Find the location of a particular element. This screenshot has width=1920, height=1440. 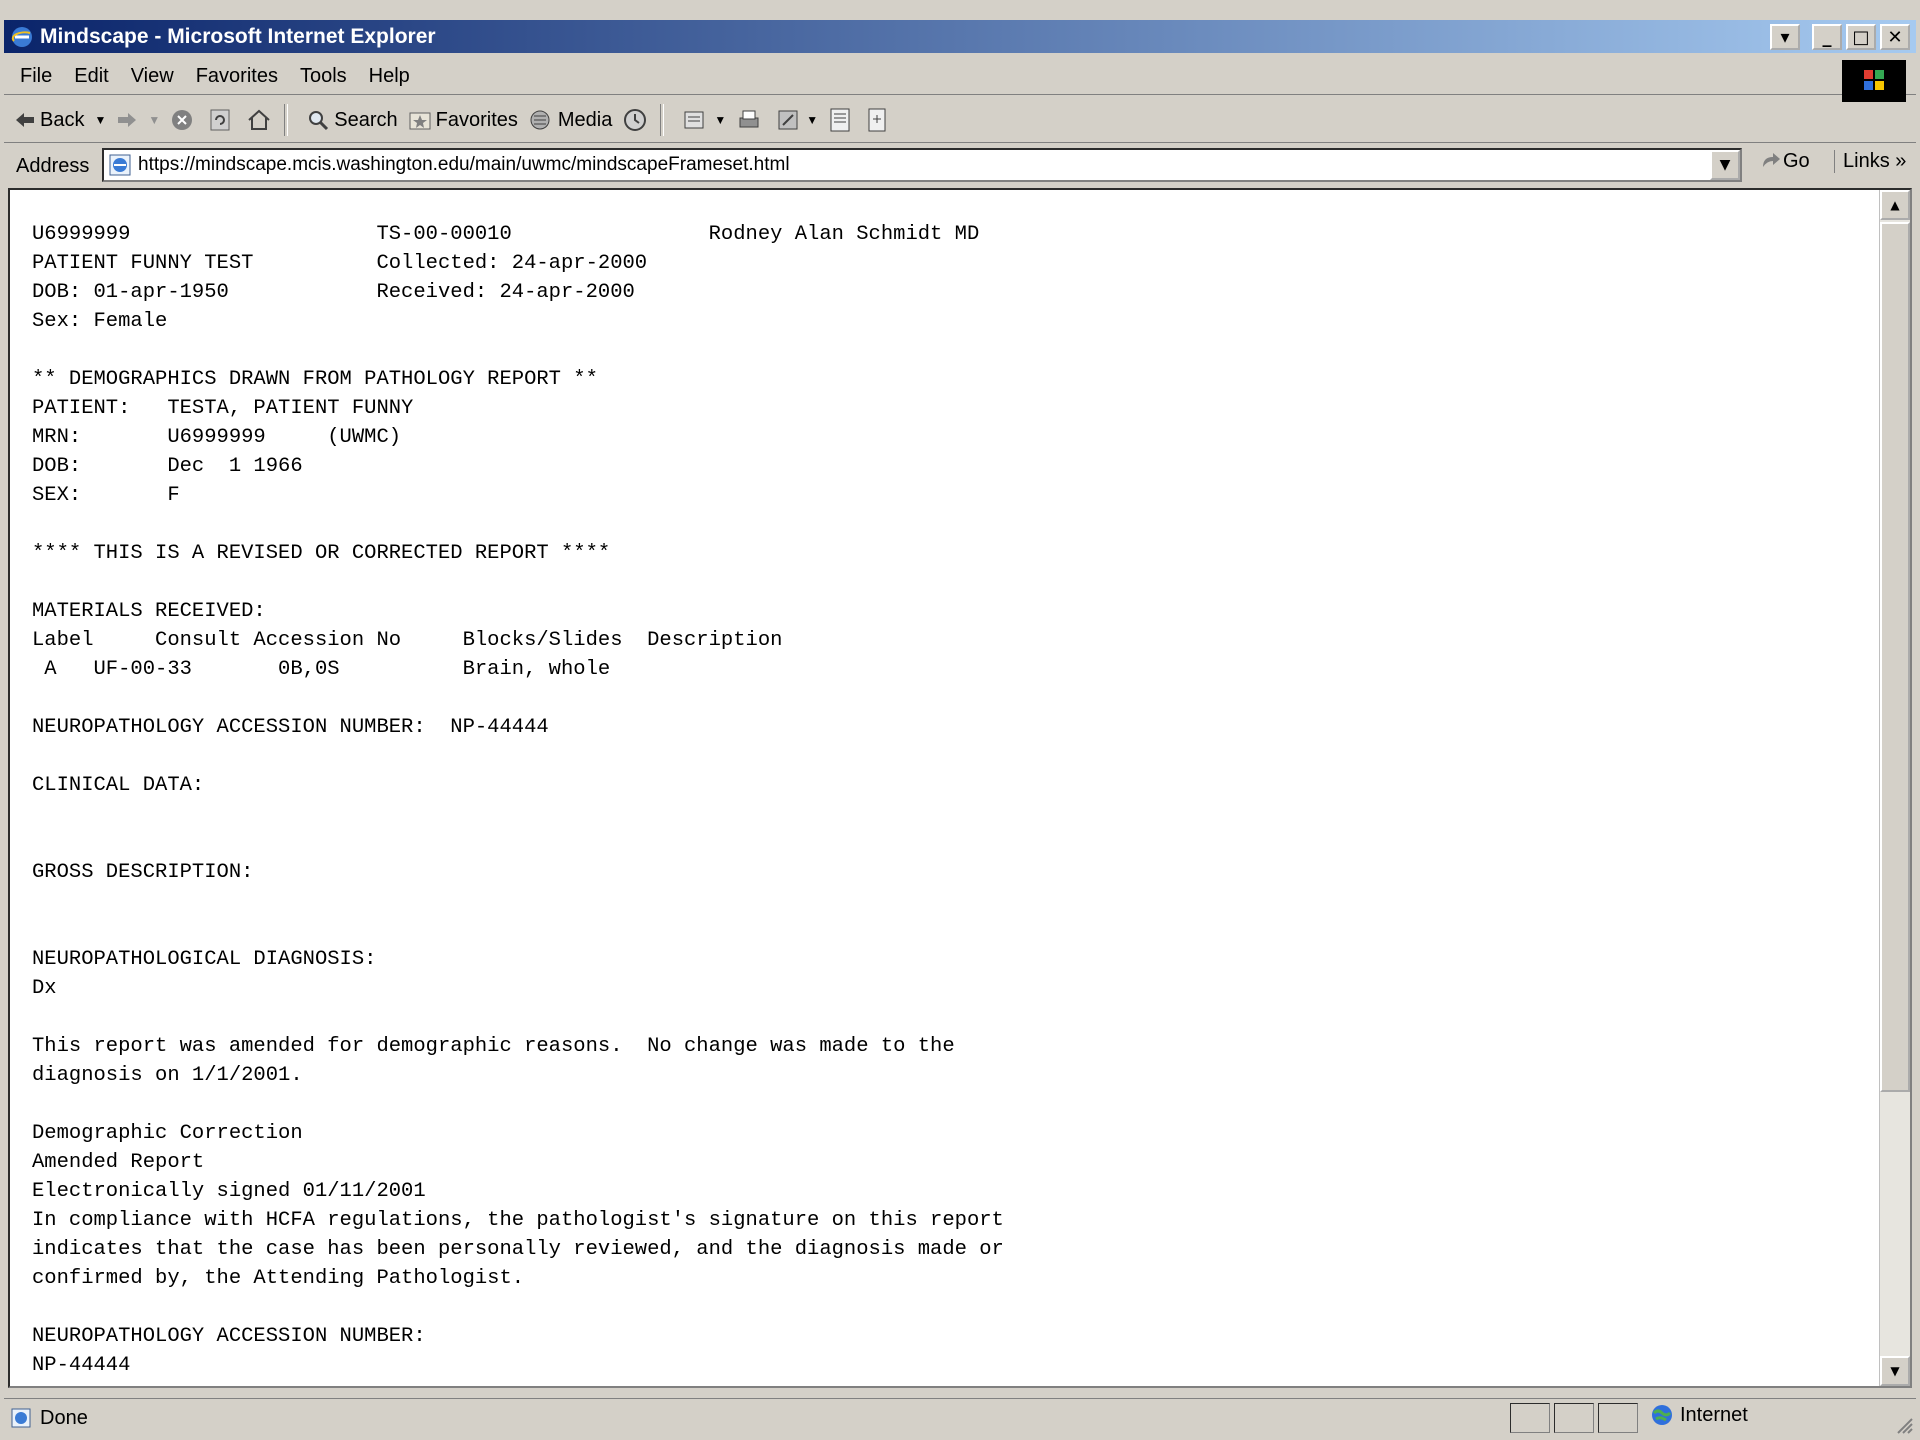

ie-logo-icon is located at coordinates (21, 36).